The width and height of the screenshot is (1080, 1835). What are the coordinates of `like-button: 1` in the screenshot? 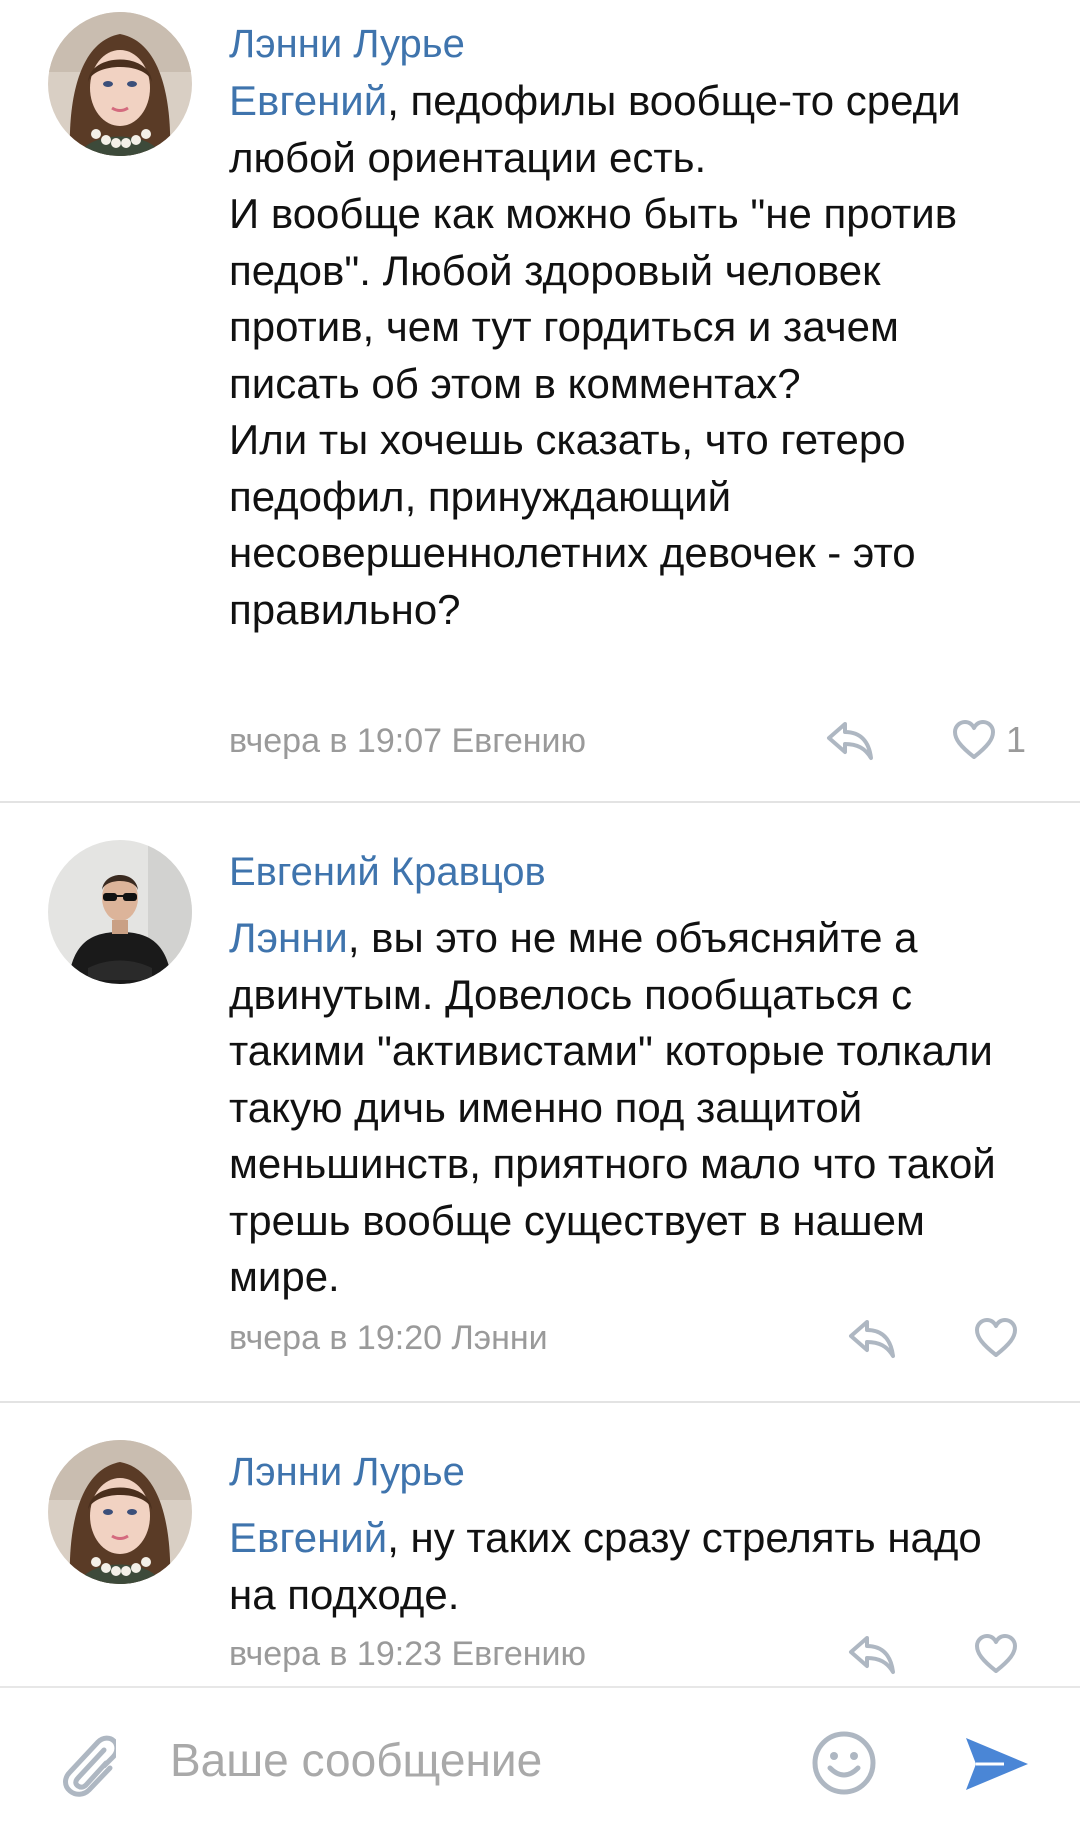 It's located at (989, 740).